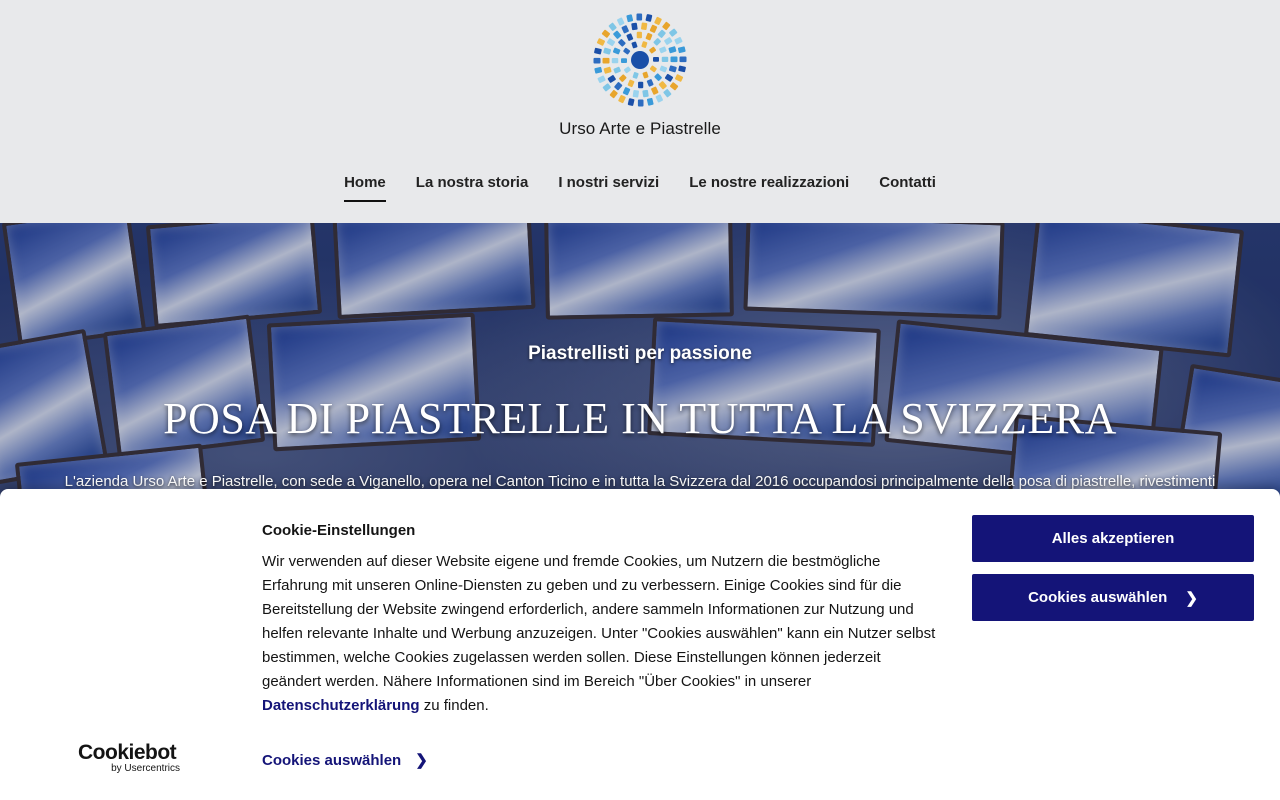 This screenshot has width=1280, height=800. What do you see at coordinates (907, 188) in the screenshot?
I see `nav-item-contatti: Contatti` at bounding box center [907, 188].